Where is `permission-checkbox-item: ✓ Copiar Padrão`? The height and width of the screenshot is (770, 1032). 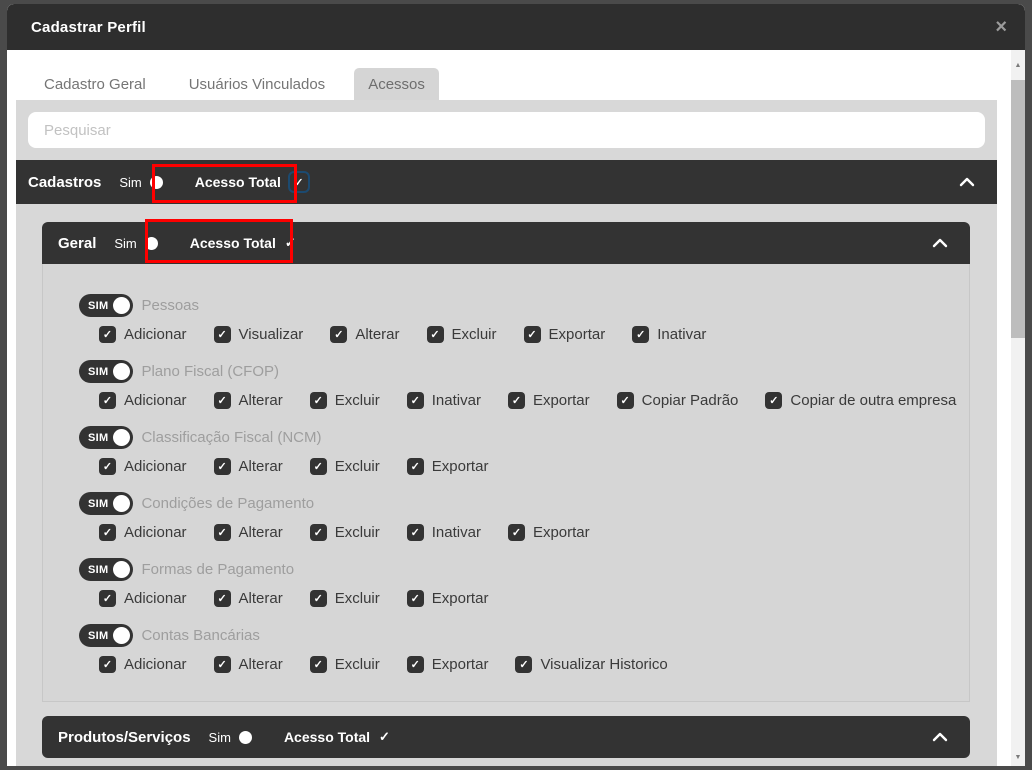
permission-checkbox-item: ✓ Copiar Padrão is located at coordinates (677, 400).